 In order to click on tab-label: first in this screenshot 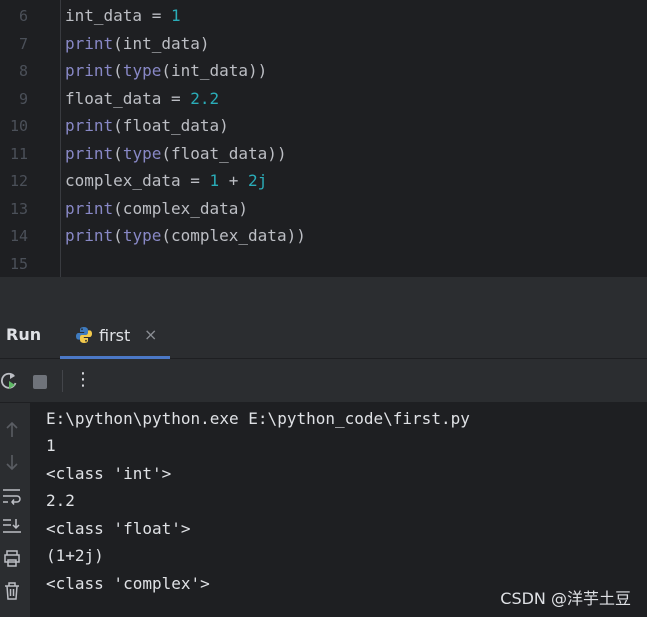, I will do `click(115, 335)`.